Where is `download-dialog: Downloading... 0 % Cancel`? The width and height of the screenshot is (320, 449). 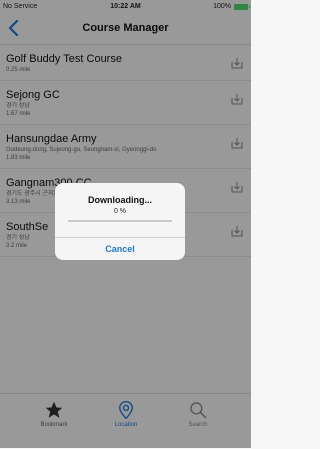 download-dialog: Downloading... 0 % Cancel is located at coordinates (120, 221).